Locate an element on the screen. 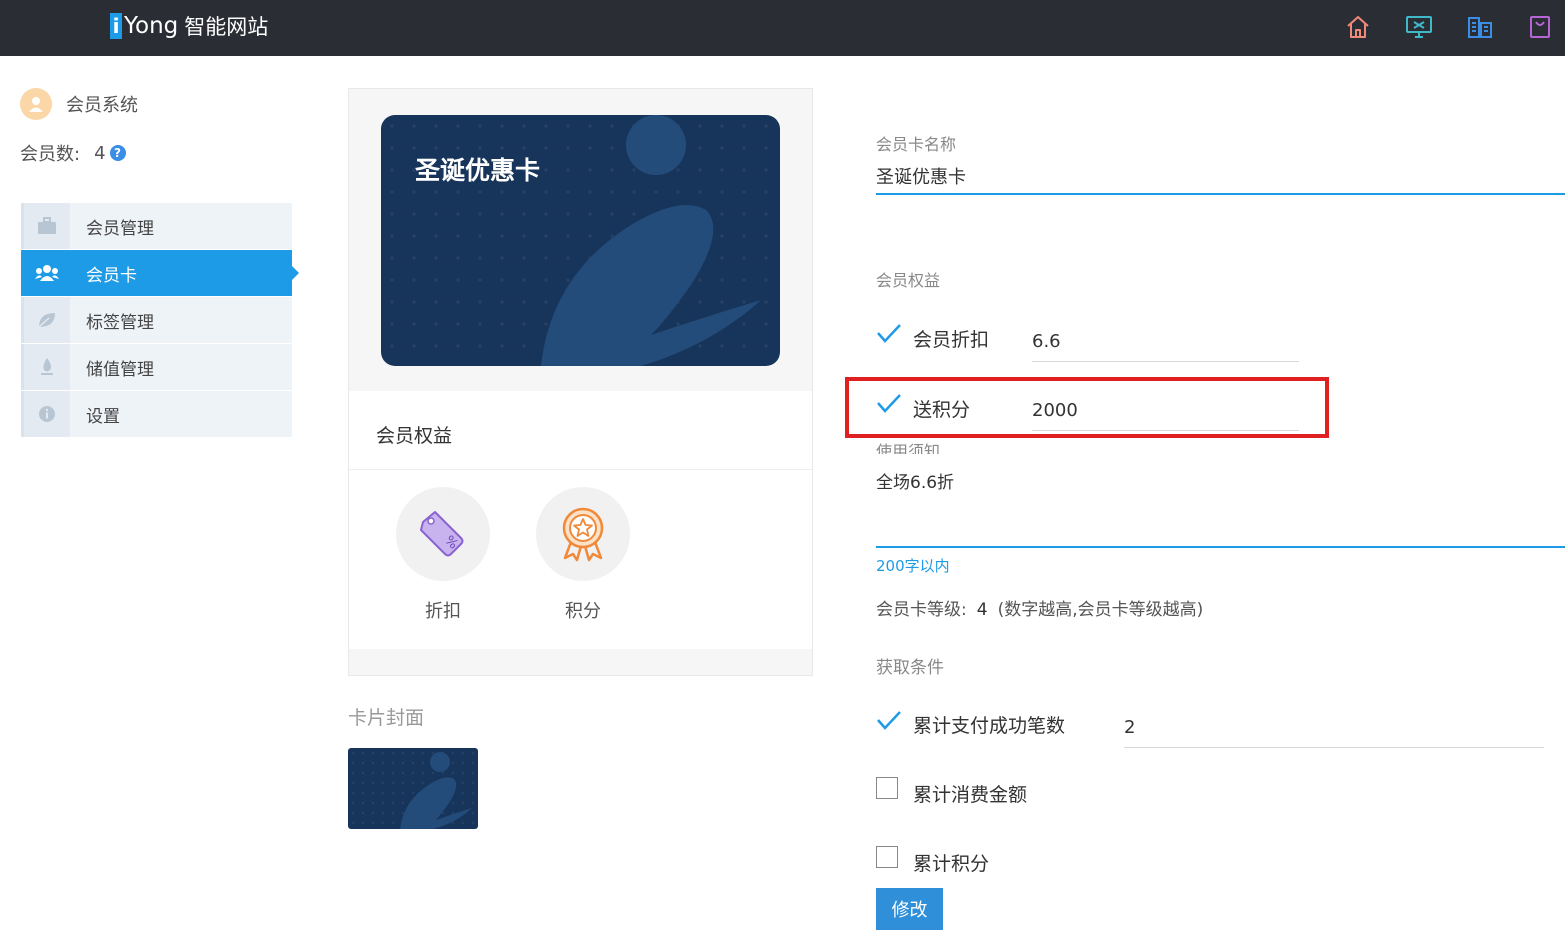 The width and height of the screenshot is (1565, 946). highlight-annotation is located at coordinates (1087, 407).